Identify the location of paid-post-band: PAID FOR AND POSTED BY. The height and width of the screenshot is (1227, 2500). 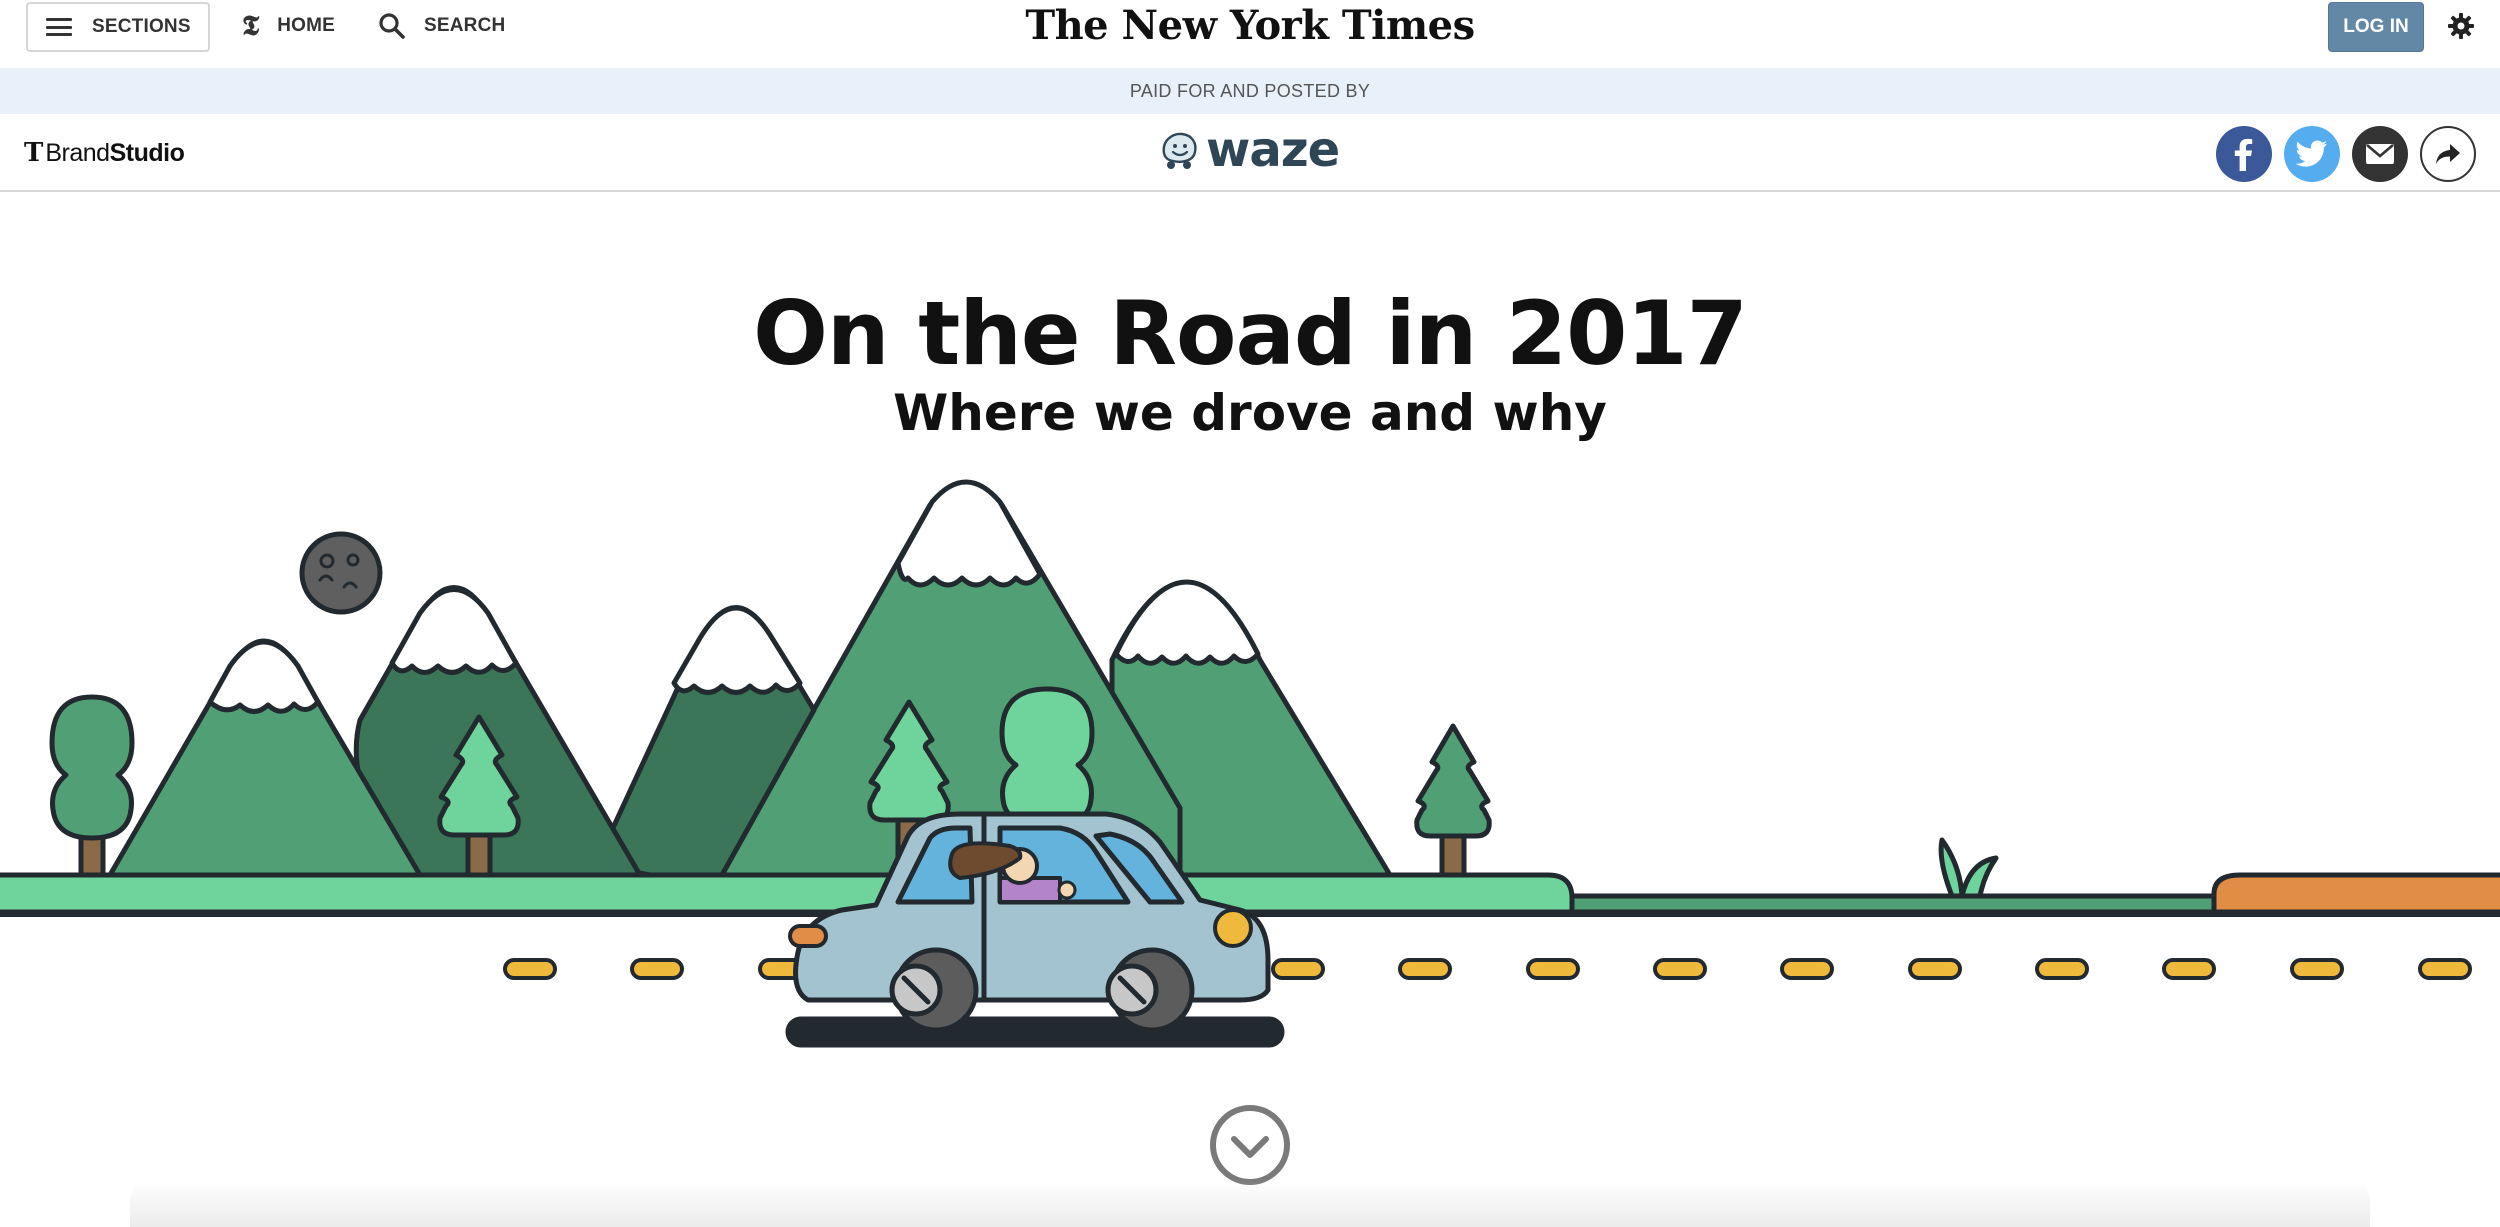
(1250, 91).